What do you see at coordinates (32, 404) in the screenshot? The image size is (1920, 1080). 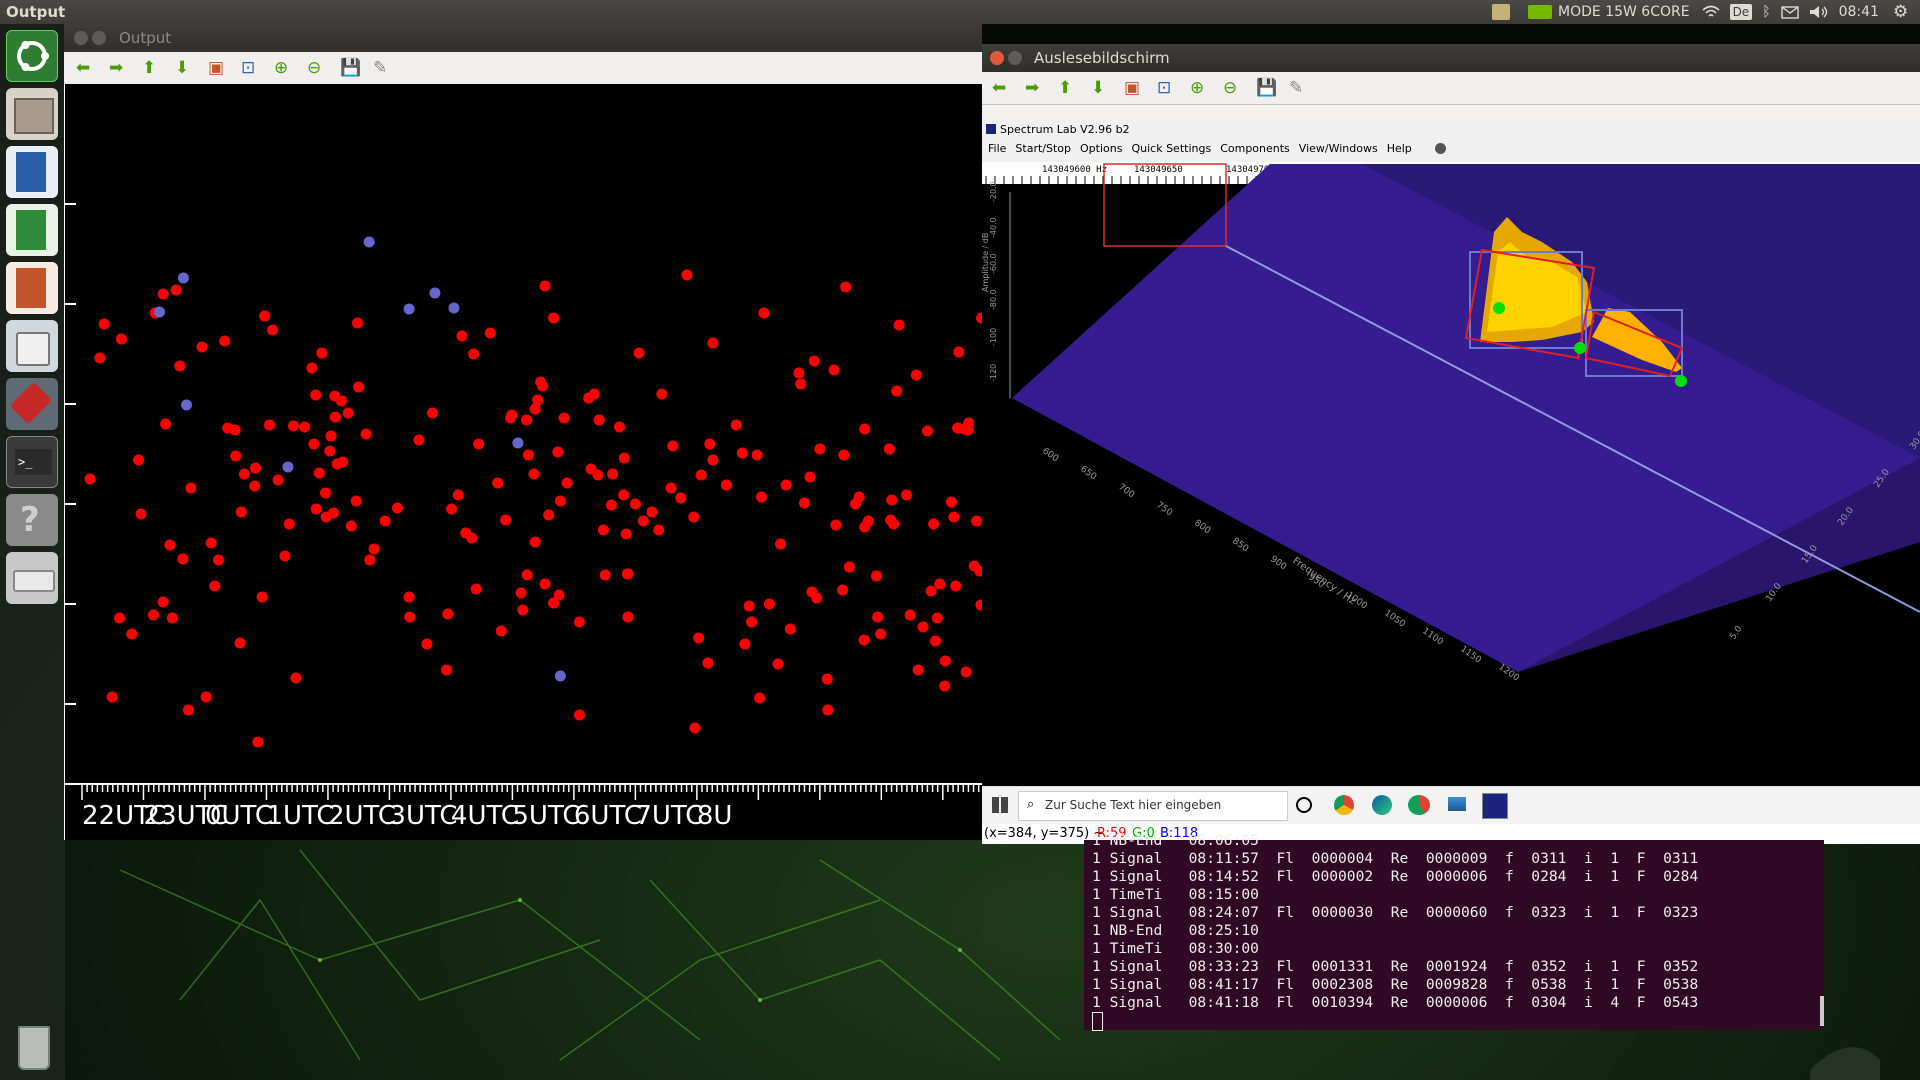 I see `launcher-item-settings` at bounding box center [32, 404].